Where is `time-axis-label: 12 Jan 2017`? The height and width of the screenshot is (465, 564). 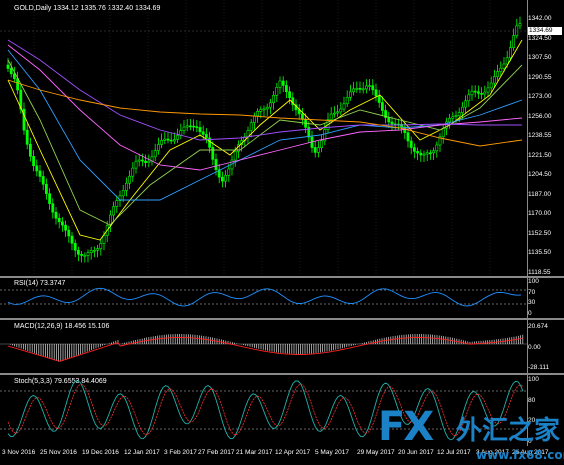
time-axis-label: 12 Jan 2017 is located at coordinates (142, 452).